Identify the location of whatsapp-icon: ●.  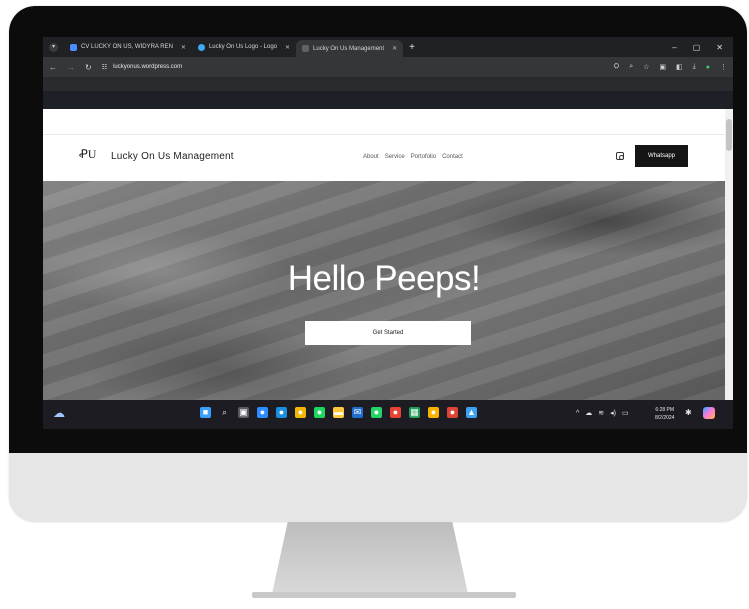
(376, 412).